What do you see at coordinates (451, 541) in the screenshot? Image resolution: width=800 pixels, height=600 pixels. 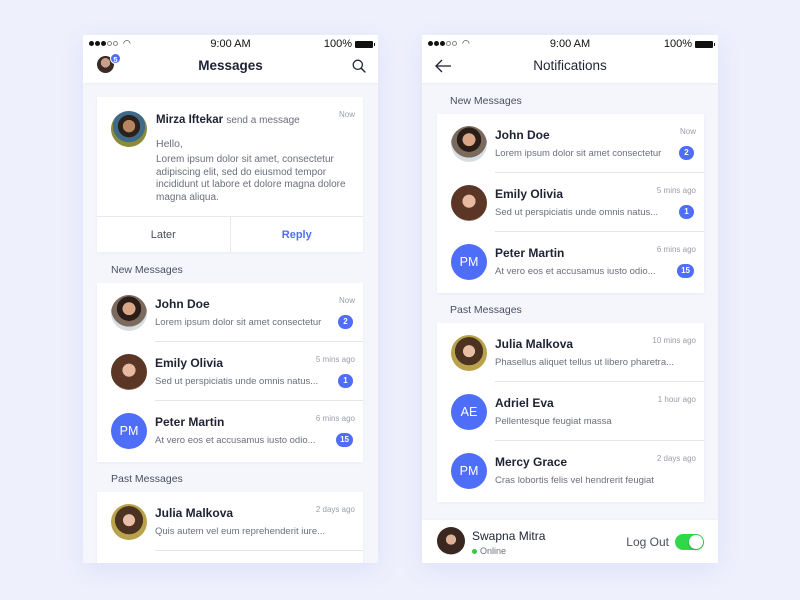 I see `user-avatar` at bounding box center [451, 541].